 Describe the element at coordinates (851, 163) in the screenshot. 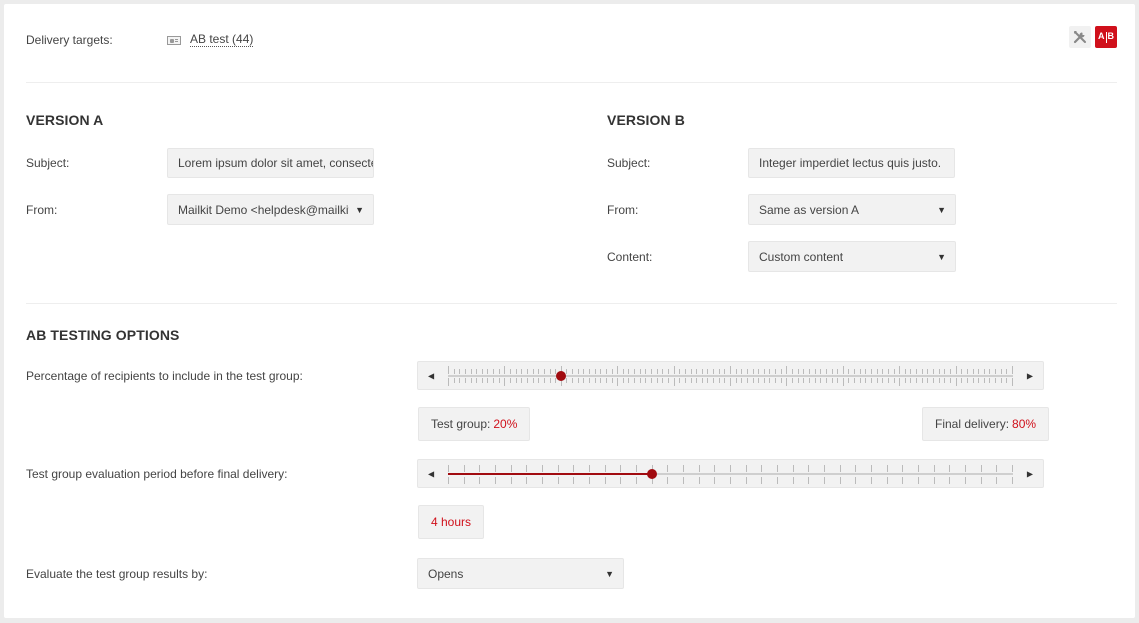

I see `version-b-subject-input: Integer imperdiet lectus quis justo.` at that location.